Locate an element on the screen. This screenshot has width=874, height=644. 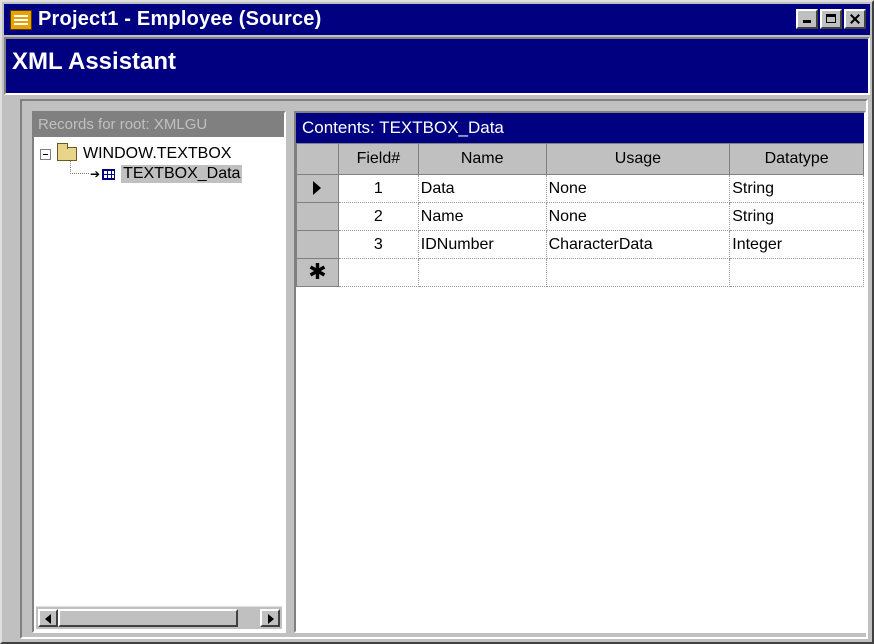
grid-header-row: Field# Name Usage Datatype is located at coordinates (580, 159).